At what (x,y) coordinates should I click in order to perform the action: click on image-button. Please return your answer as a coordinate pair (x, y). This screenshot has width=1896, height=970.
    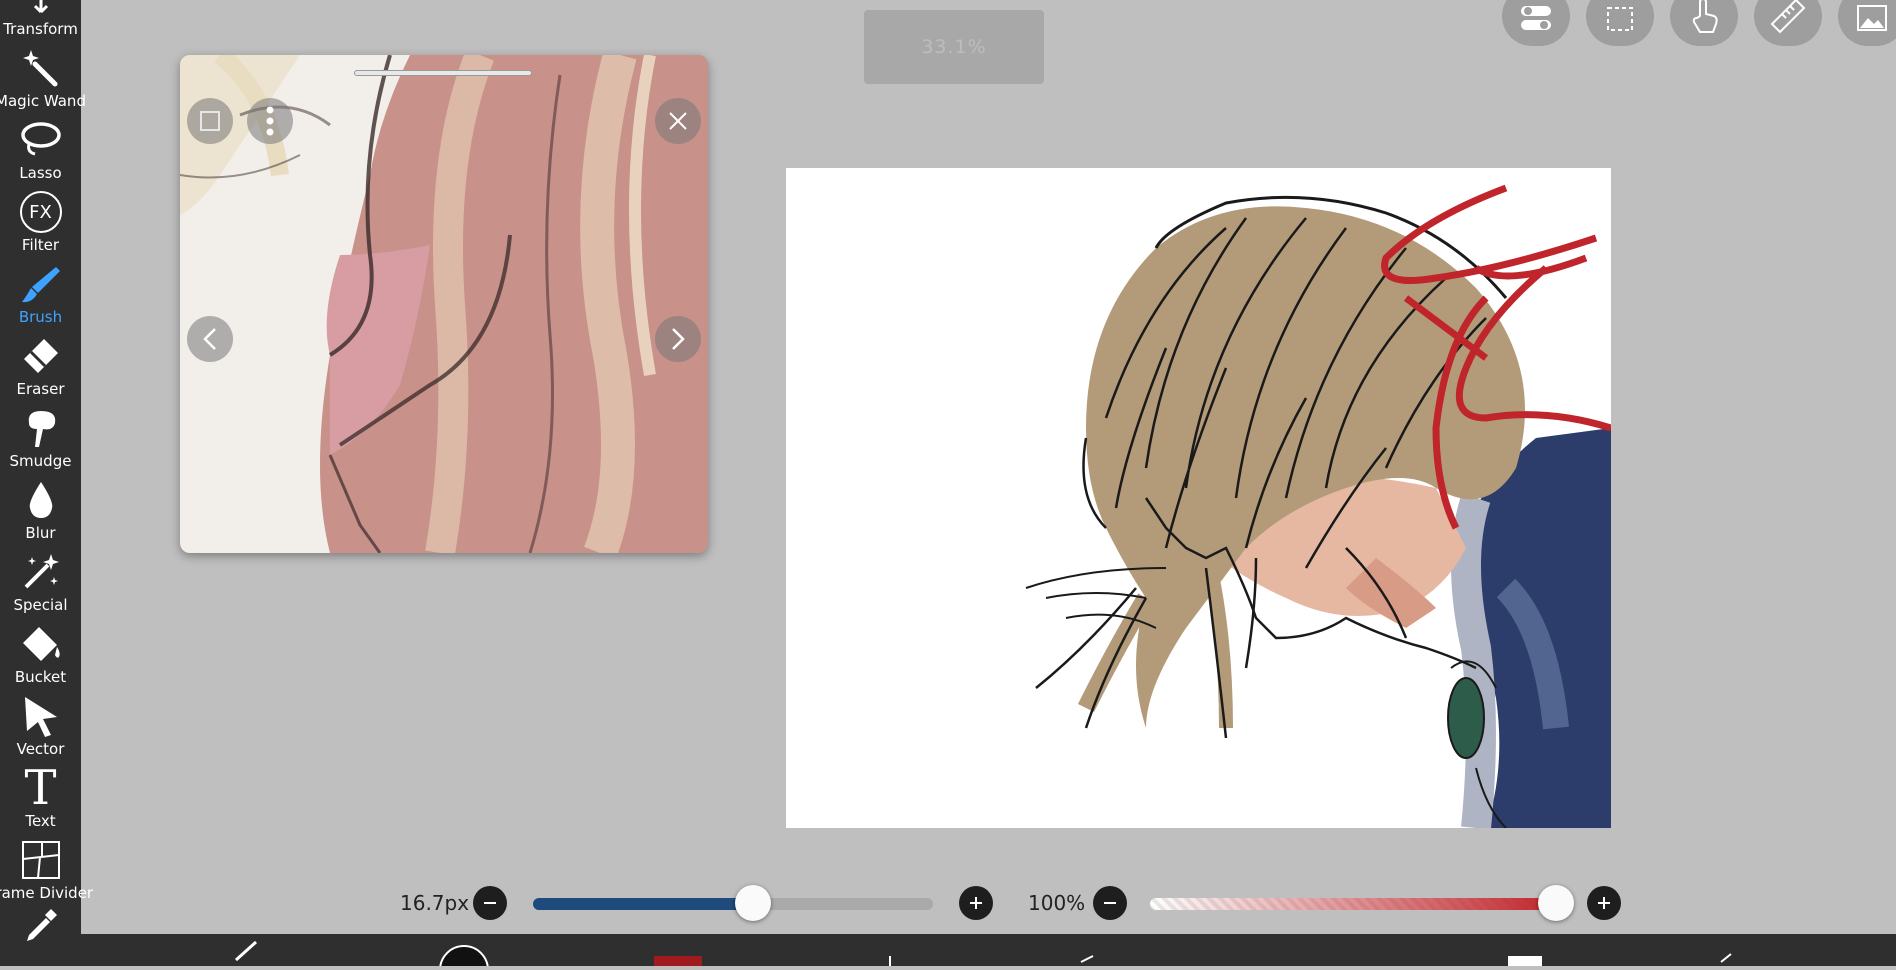
    Looking at the image, I should click on (1867, 23).